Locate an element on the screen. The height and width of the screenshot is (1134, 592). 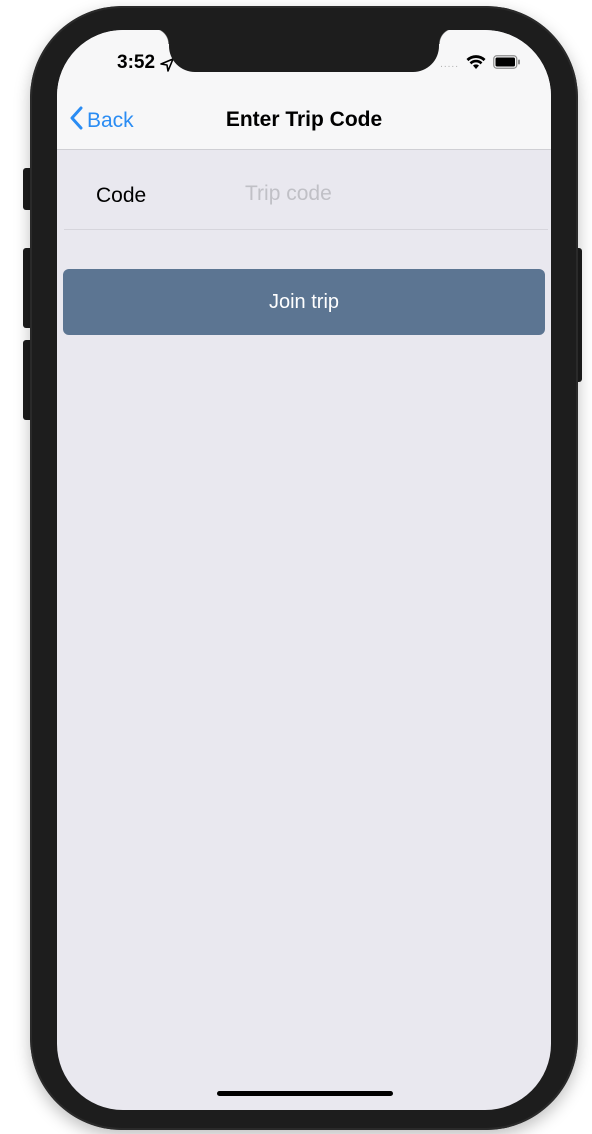
status-time: 3:52 is located at coordinates (145, 63).